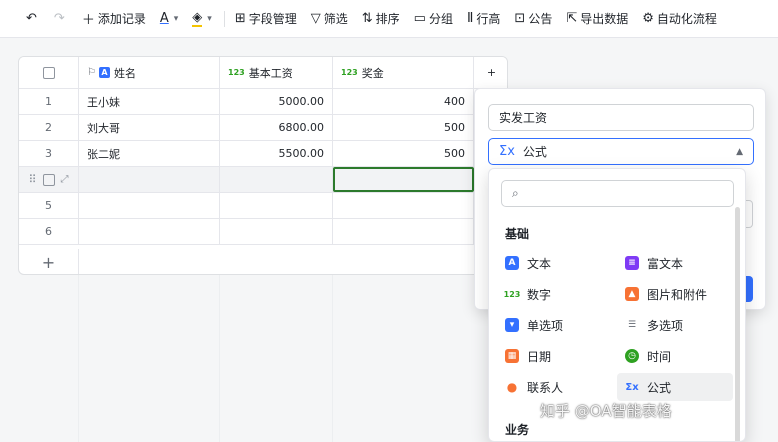 The width and height of the screenshot is (778, 442). Describe the element at coordinates (149, 72) in the screenshot. I see `column-header-name: ⚐ A 姓名` at that location.